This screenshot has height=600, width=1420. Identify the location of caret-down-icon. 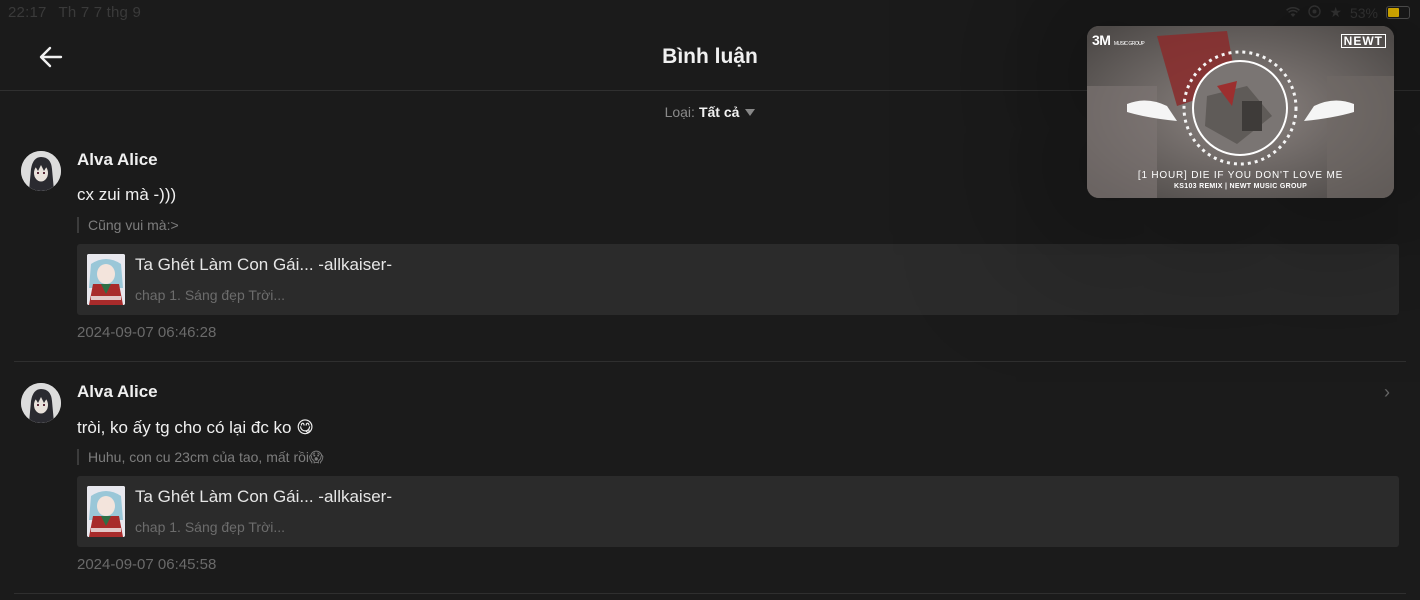
(750, 112).